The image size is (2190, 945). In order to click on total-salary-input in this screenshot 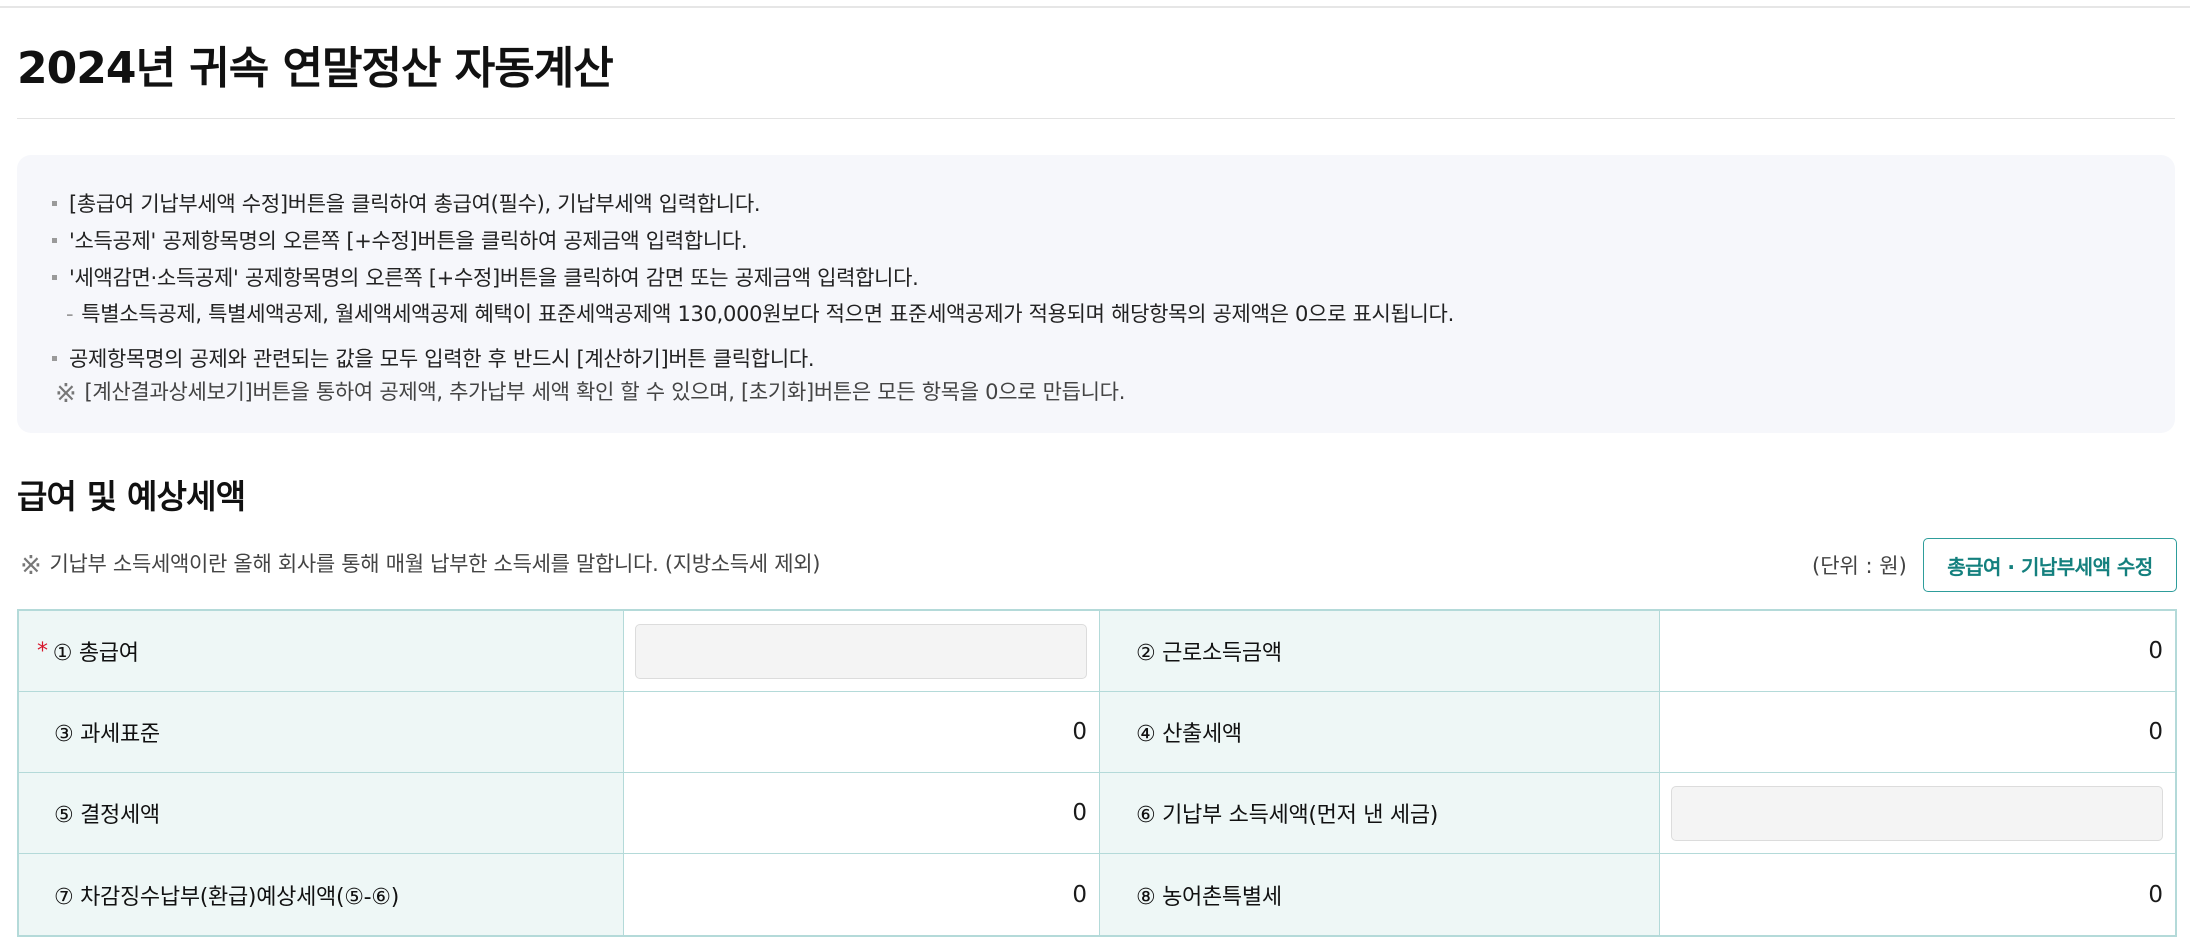, I will do `click(861, 651)`.